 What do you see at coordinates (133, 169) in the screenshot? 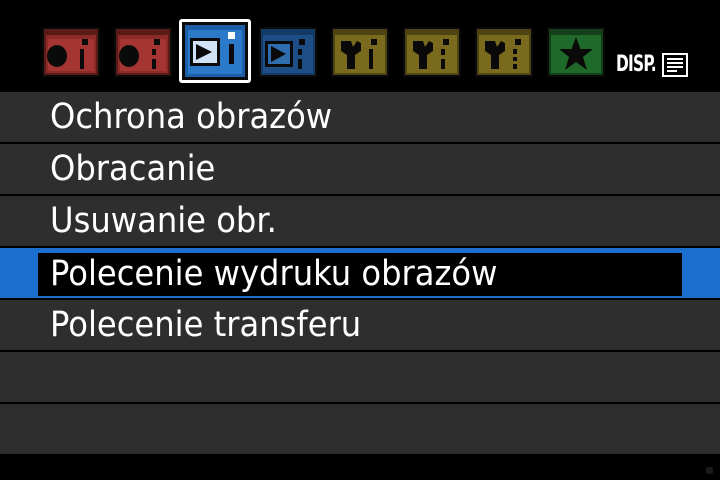
I see `menu-item-label: Obracanie` at bounding box center [133, 169].